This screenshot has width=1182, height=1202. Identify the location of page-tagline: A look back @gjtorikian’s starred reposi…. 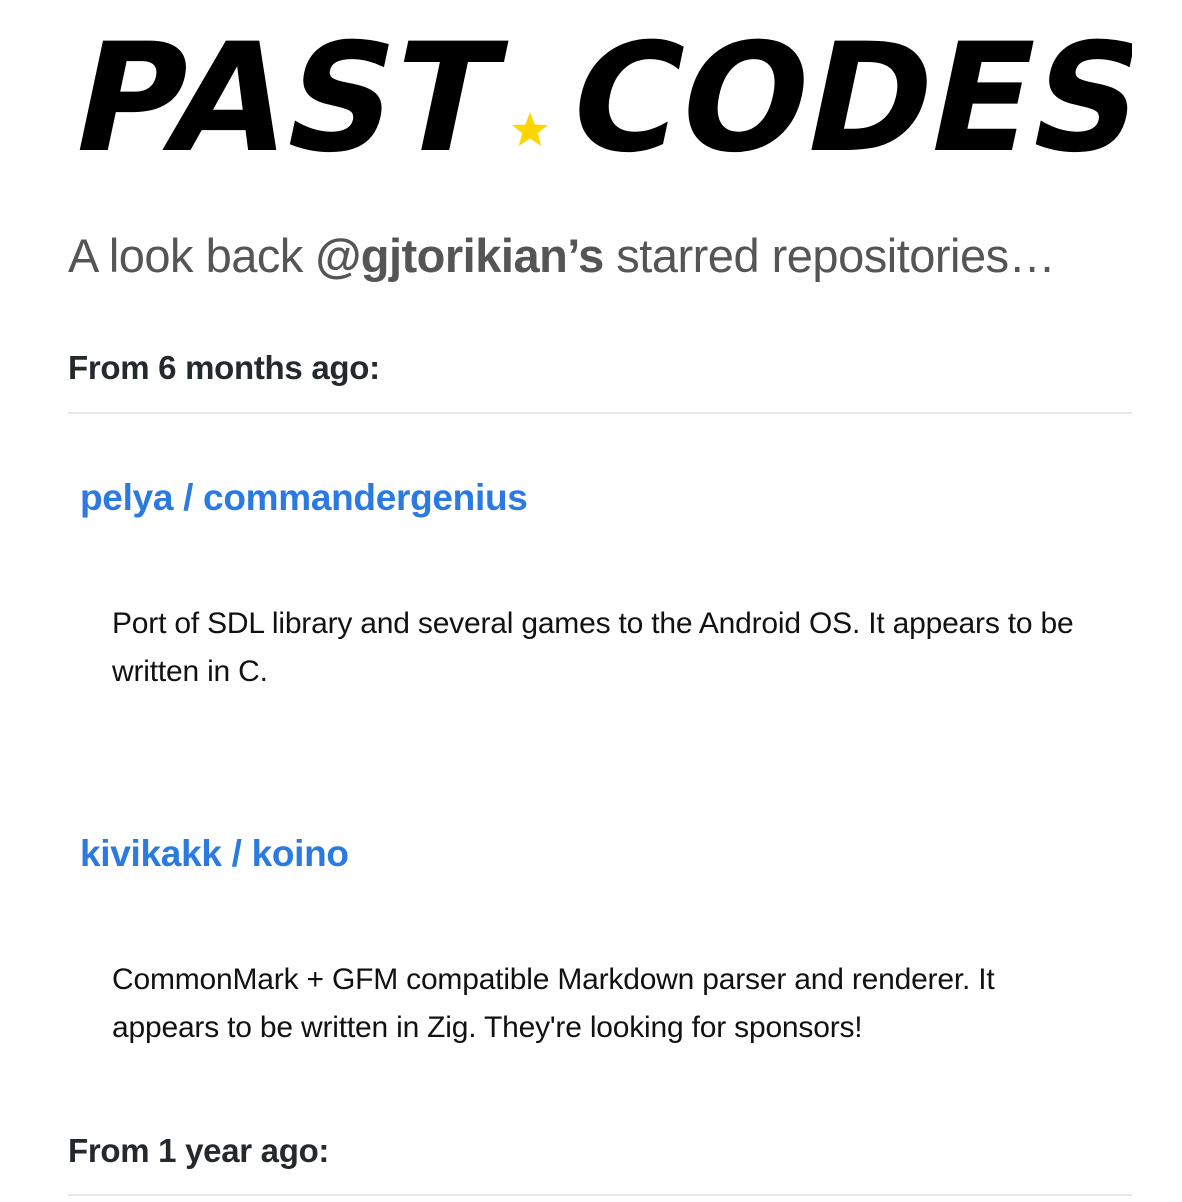
(562, 256).